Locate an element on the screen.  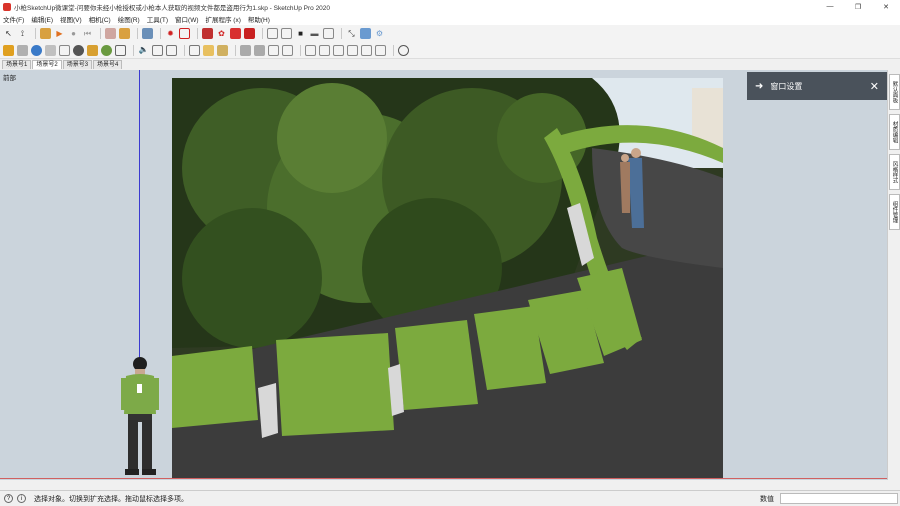
side-tab-styles: 风格样式 is located at coordinates (894, 172).